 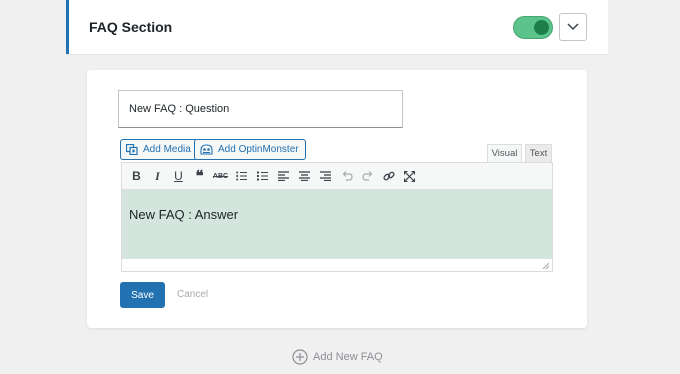 I want to click on bulleted-list-icon, so click(x=241, y=176).